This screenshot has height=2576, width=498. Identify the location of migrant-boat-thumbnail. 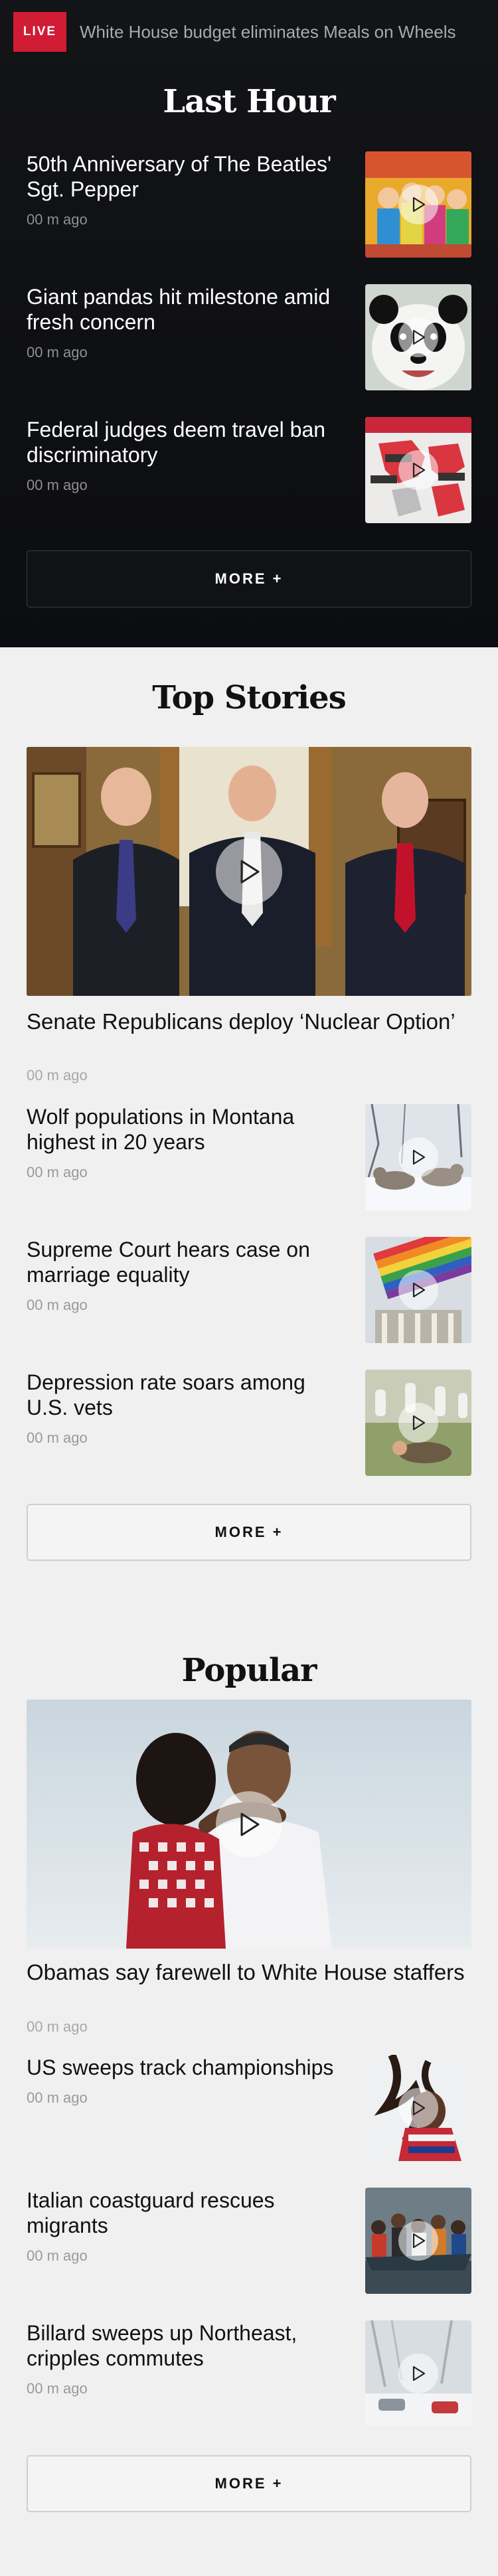
(418, 2241).